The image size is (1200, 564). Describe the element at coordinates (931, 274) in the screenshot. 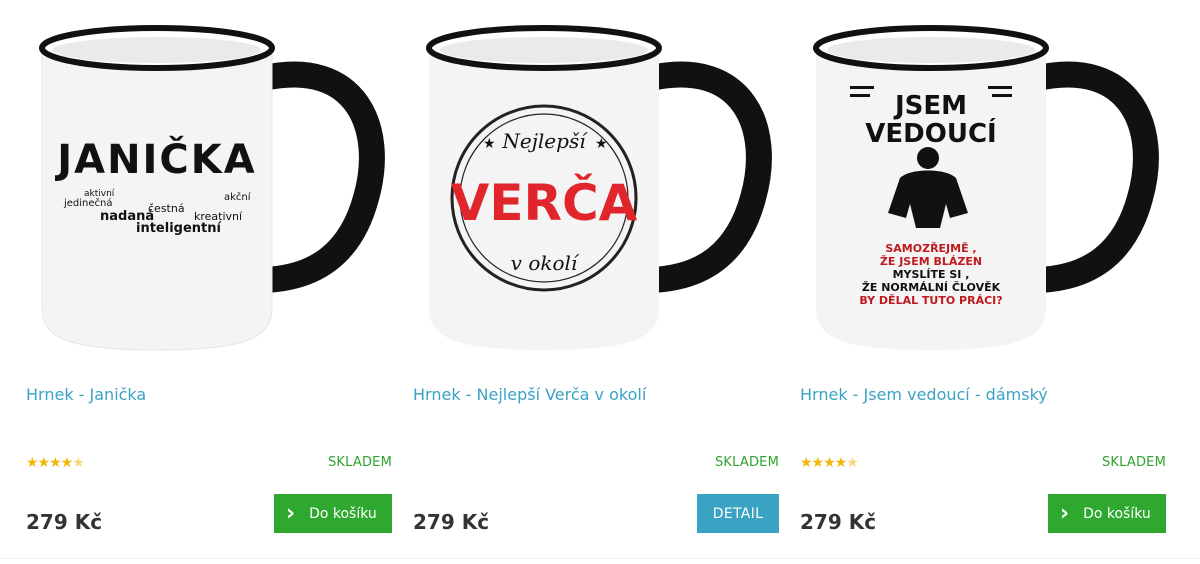

I see `svg-text: MYSLÍTE SI ,` at that location.